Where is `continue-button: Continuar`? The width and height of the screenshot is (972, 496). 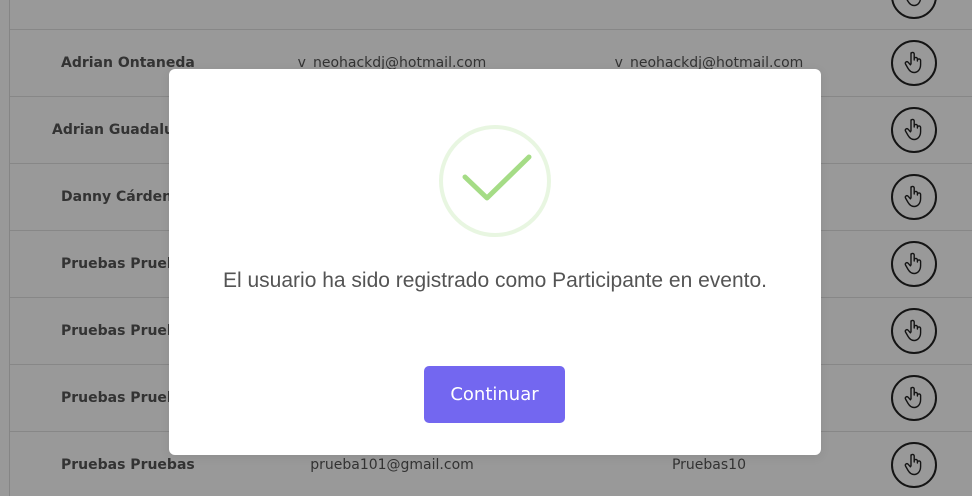 continue-button: Continuar is located at coordinates (494, 394).